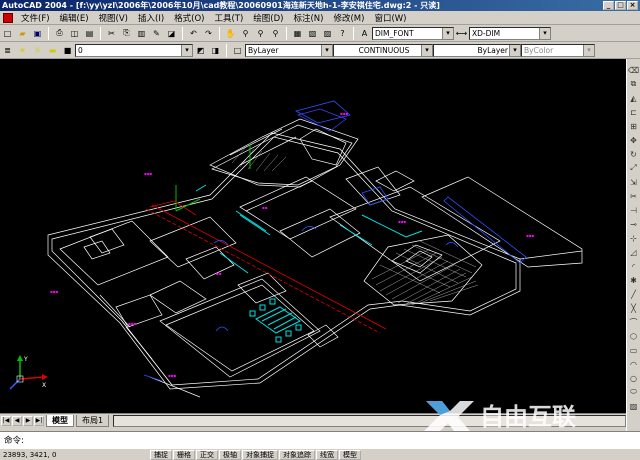 This screenshot has height=460, width=640. What do you see at coordinates (52, 50) in the screenshot?
I see `layer-lock-icon: ▬` at bounding box center [52, 50].